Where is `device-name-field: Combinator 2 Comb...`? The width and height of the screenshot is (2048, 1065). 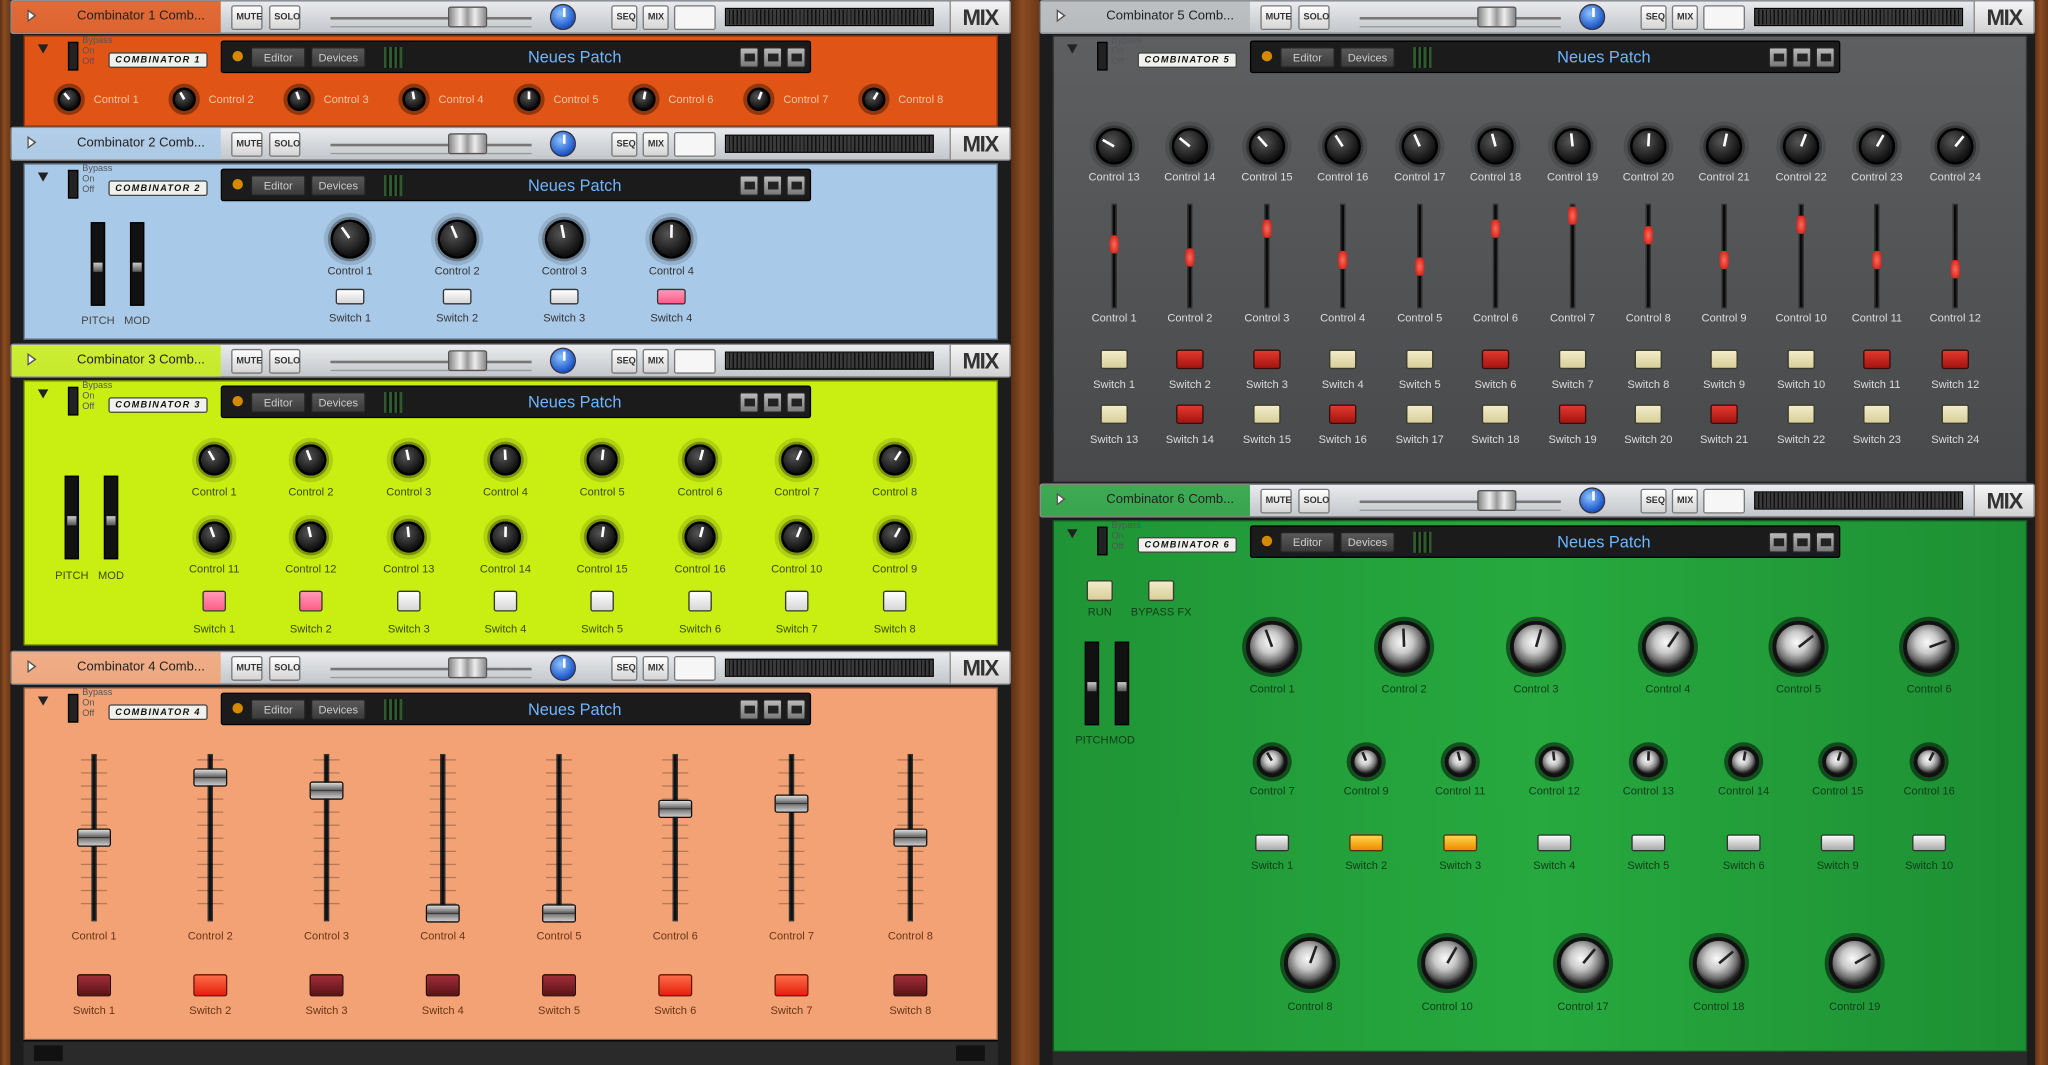
device-name-field: Combinator 2 Comb... is located at coordinates (133, 144).